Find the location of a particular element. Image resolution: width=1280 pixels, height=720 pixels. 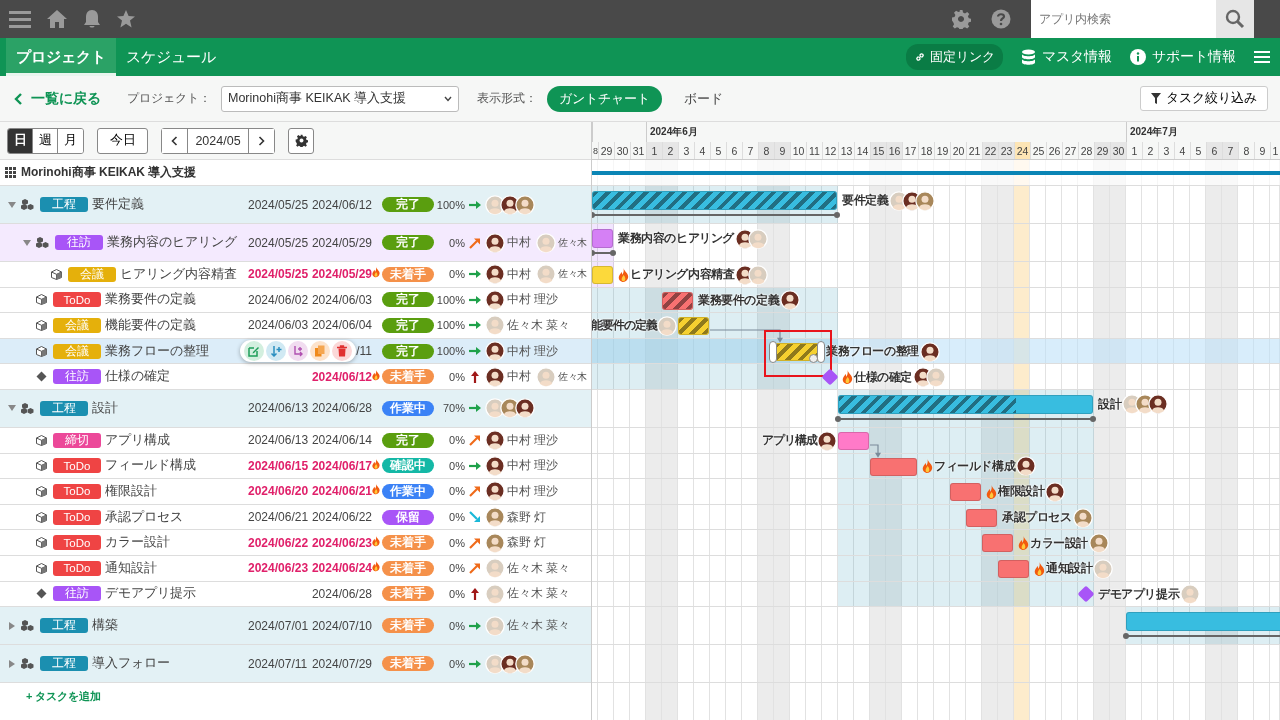

task-name: 導入フォロー is located at coordinates (131, 664).